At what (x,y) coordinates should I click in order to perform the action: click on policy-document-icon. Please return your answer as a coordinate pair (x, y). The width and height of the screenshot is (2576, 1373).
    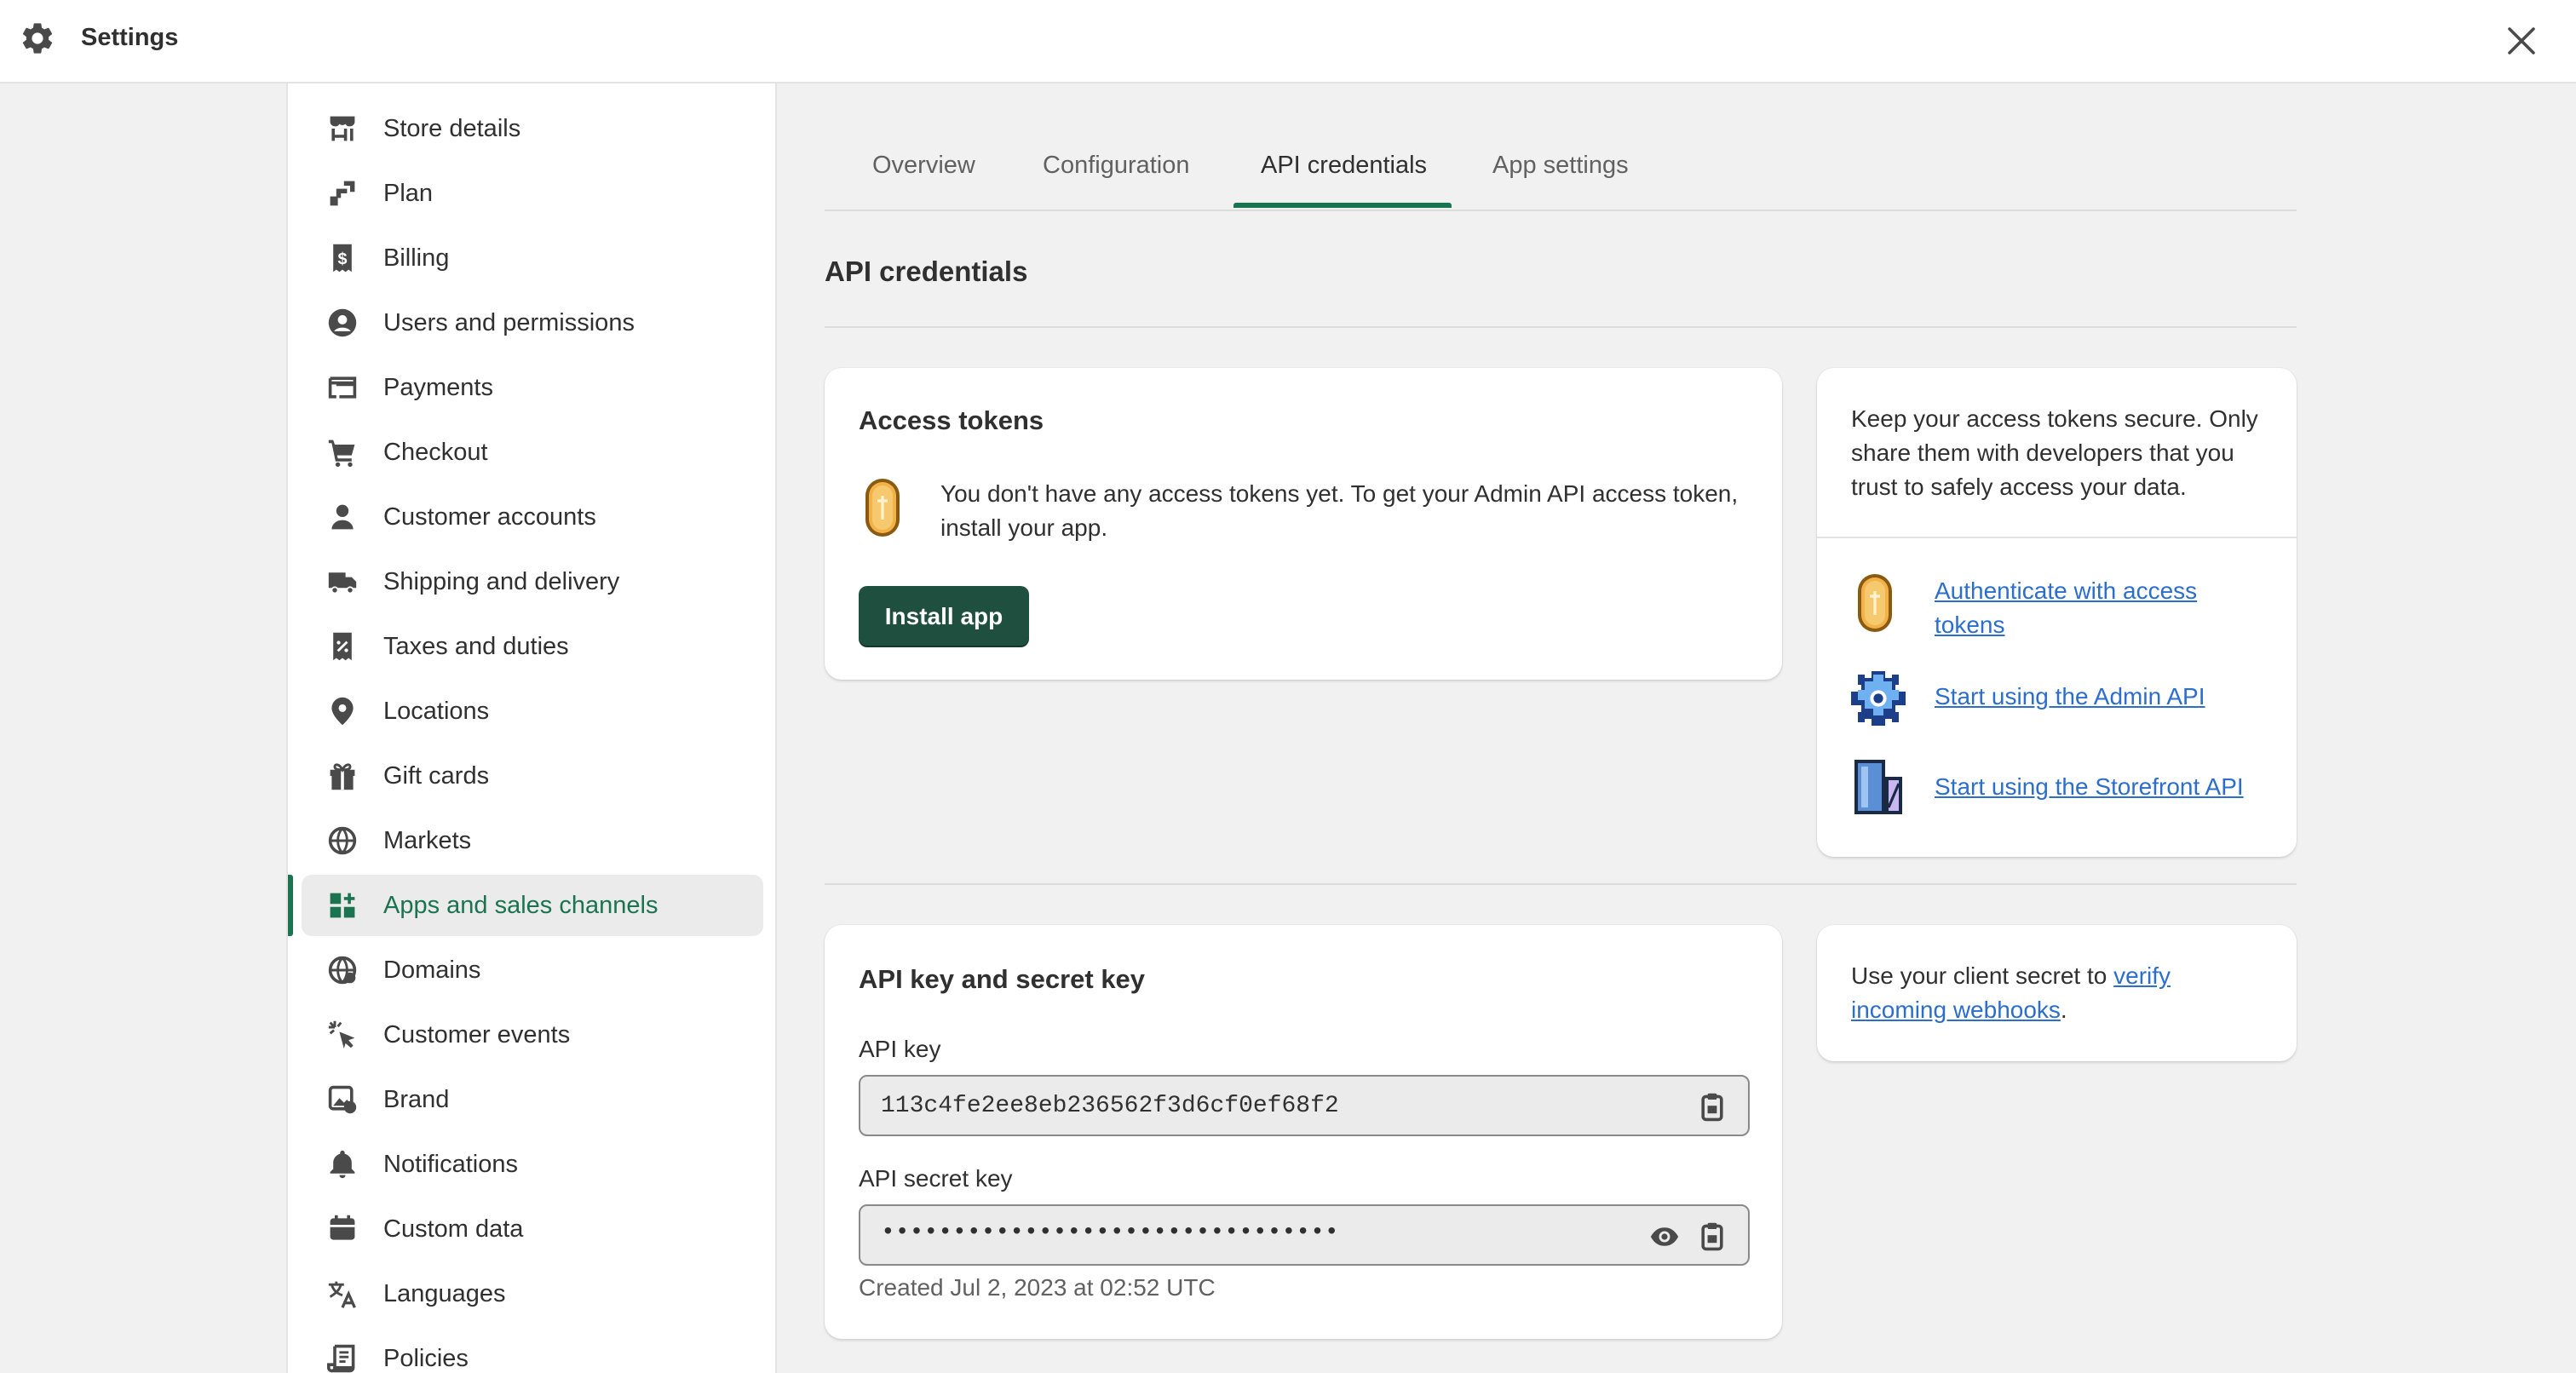
    Looking at the image, I should click on (341, 1358).